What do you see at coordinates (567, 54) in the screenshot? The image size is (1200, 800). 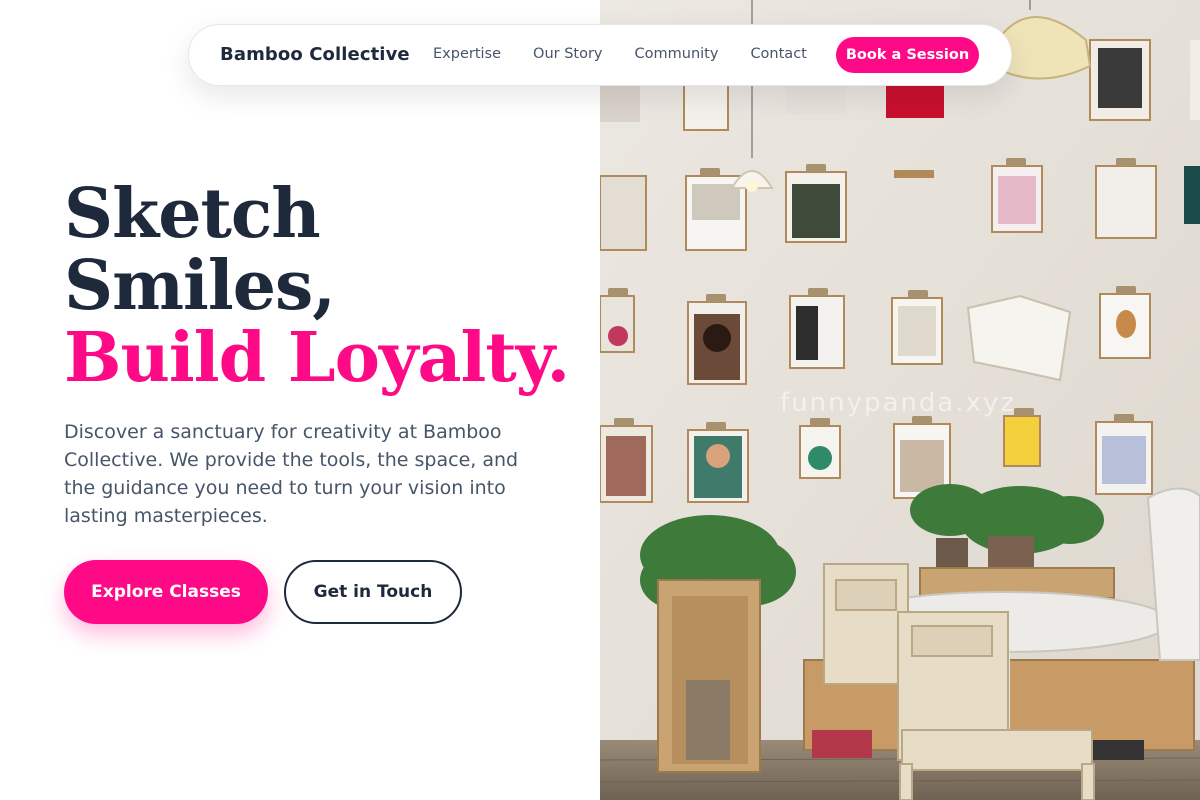 I see `nav-link-our-story: Our Story` at bounding box center [567, 54].